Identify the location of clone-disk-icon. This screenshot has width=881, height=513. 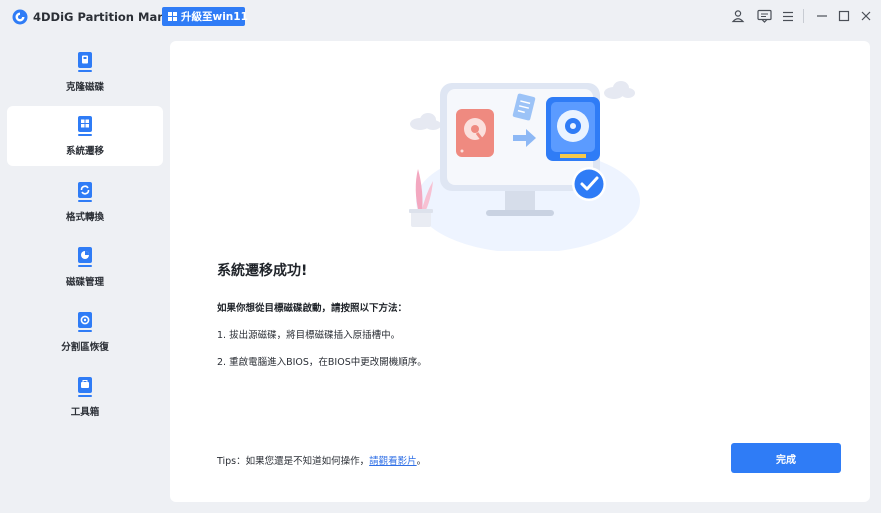
(85, 62).